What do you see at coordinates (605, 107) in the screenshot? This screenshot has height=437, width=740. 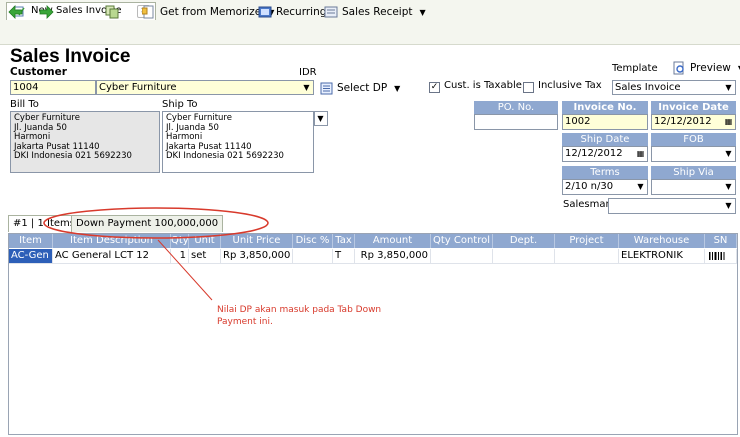 I see `invoice-no-header: Invoice No.` at bounding box center [605, 107].